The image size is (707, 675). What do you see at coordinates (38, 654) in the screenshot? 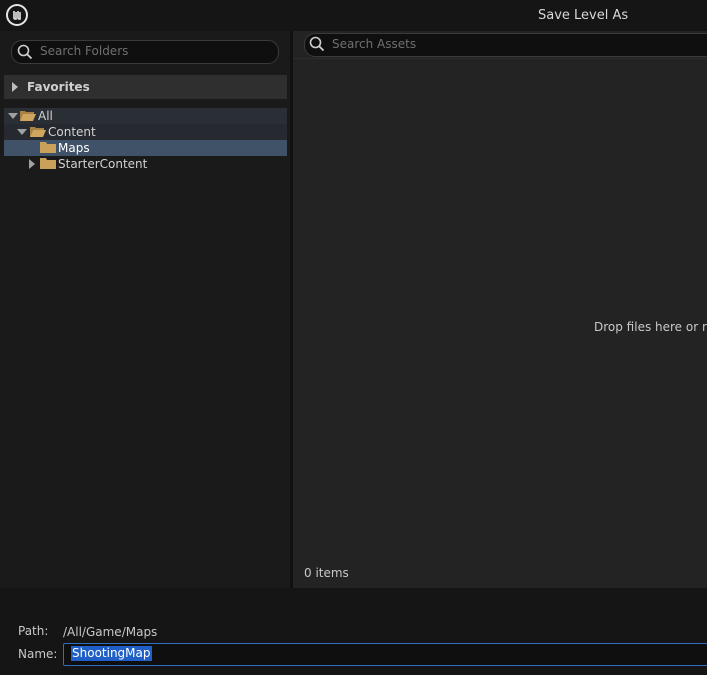
I see `name-label: Name:` at bounding box center [38, 654].